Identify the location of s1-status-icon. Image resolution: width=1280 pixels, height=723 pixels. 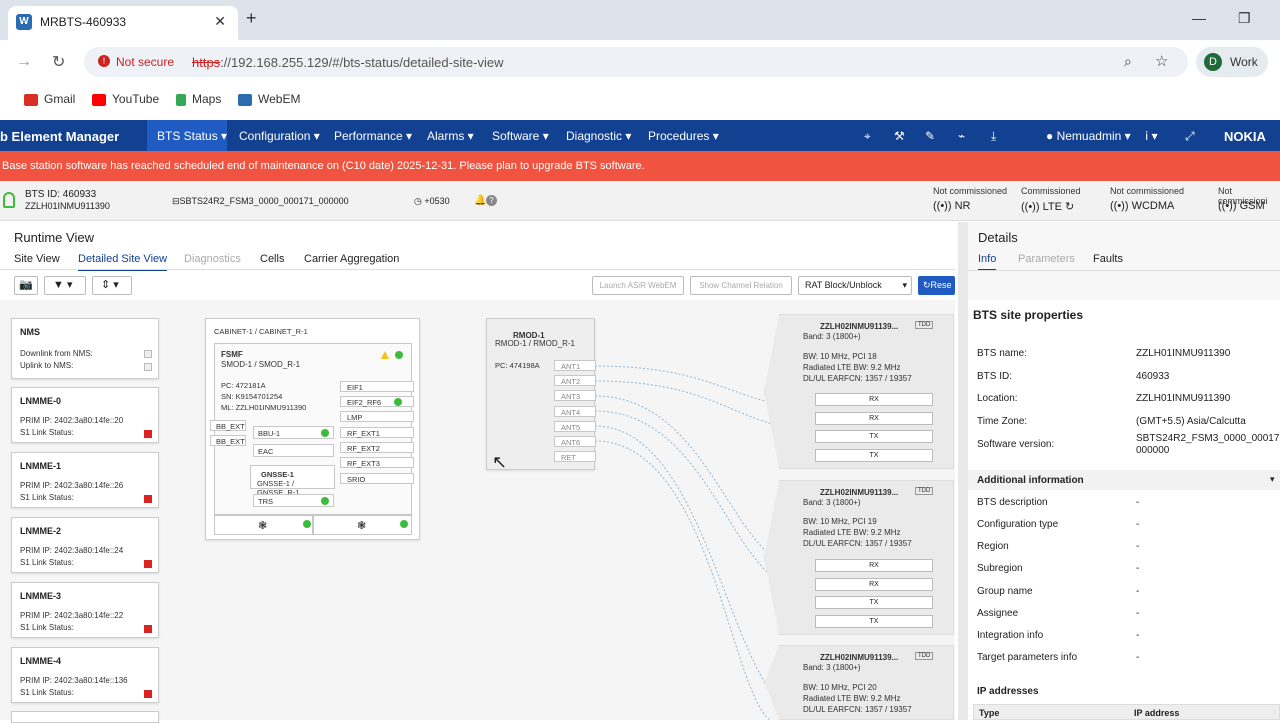
(148, 694).